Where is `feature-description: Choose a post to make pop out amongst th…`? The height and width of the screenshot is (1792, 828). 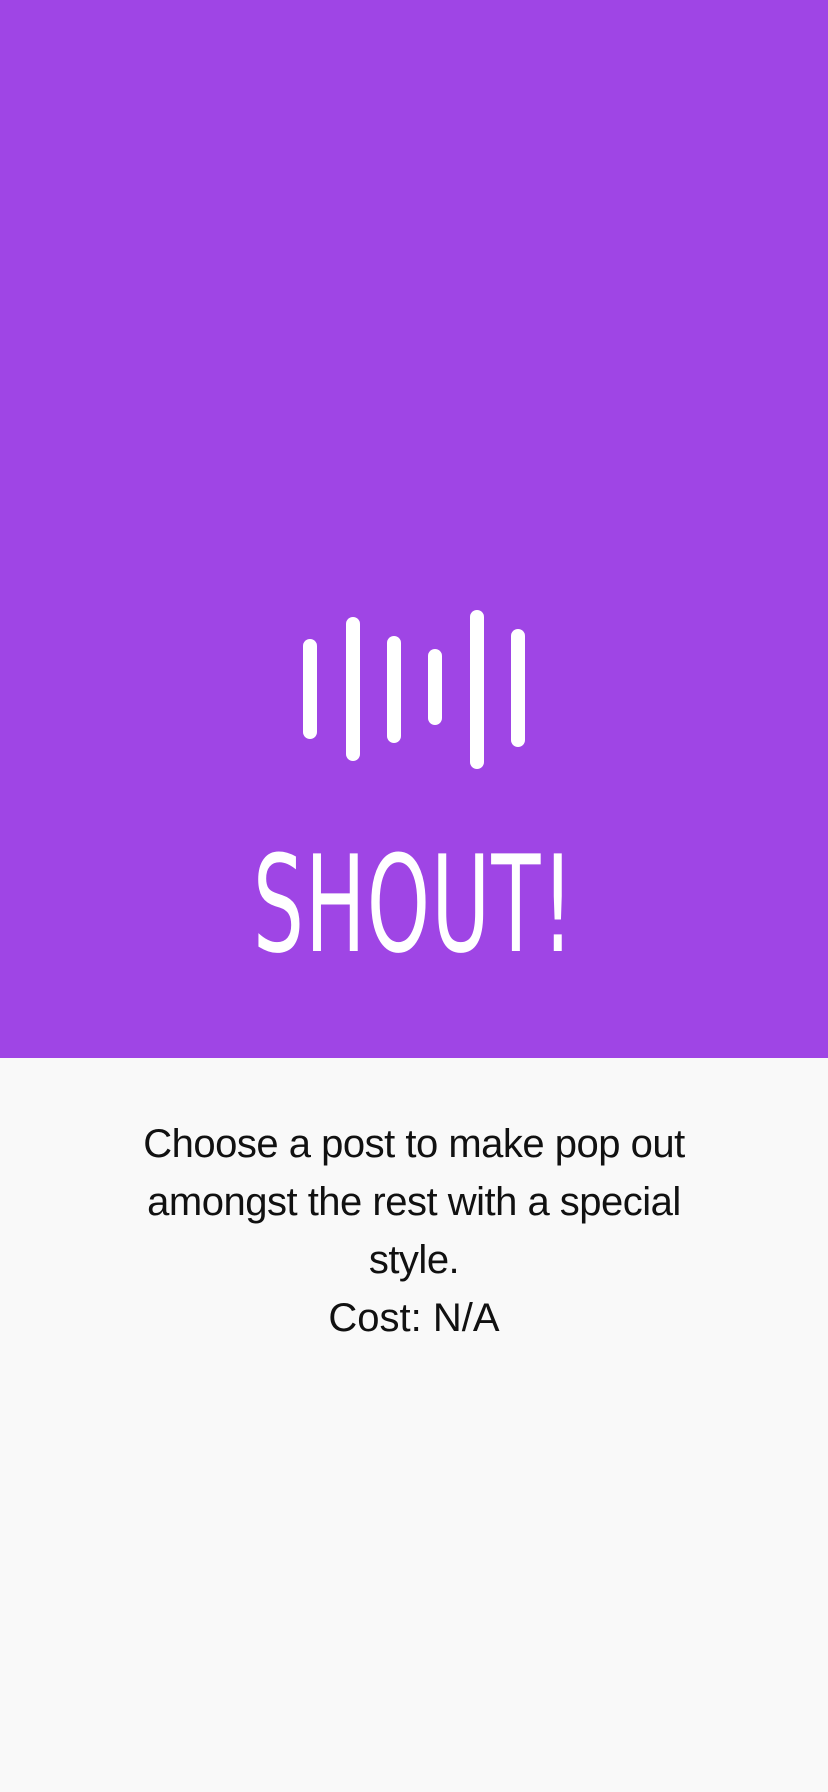 feature-description: Choose a post to make pop out amongst th… is located at coordinates (414, 1202).